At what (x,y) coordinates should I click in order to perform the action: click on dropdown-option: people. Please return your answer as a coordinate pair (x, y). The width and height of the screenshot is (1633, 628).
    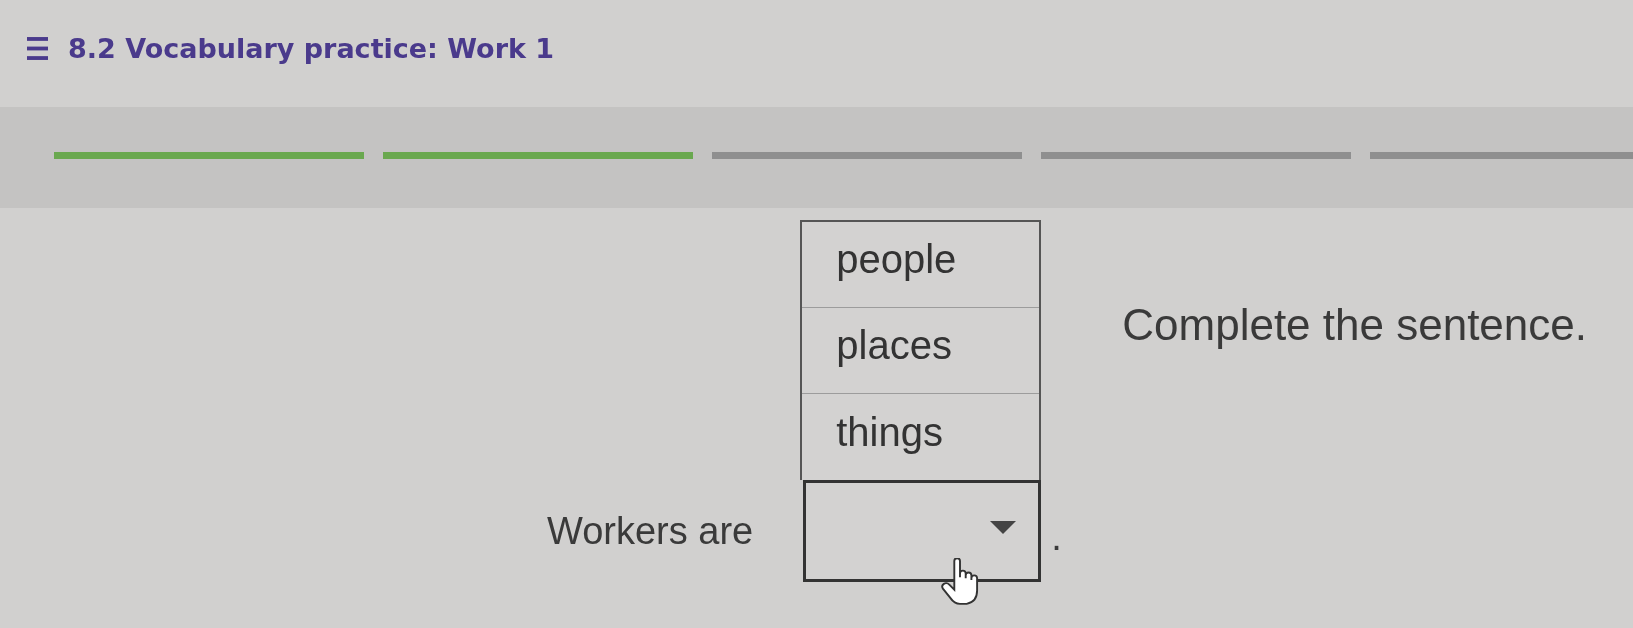
    Looking at the image, I should click on (921, 265).